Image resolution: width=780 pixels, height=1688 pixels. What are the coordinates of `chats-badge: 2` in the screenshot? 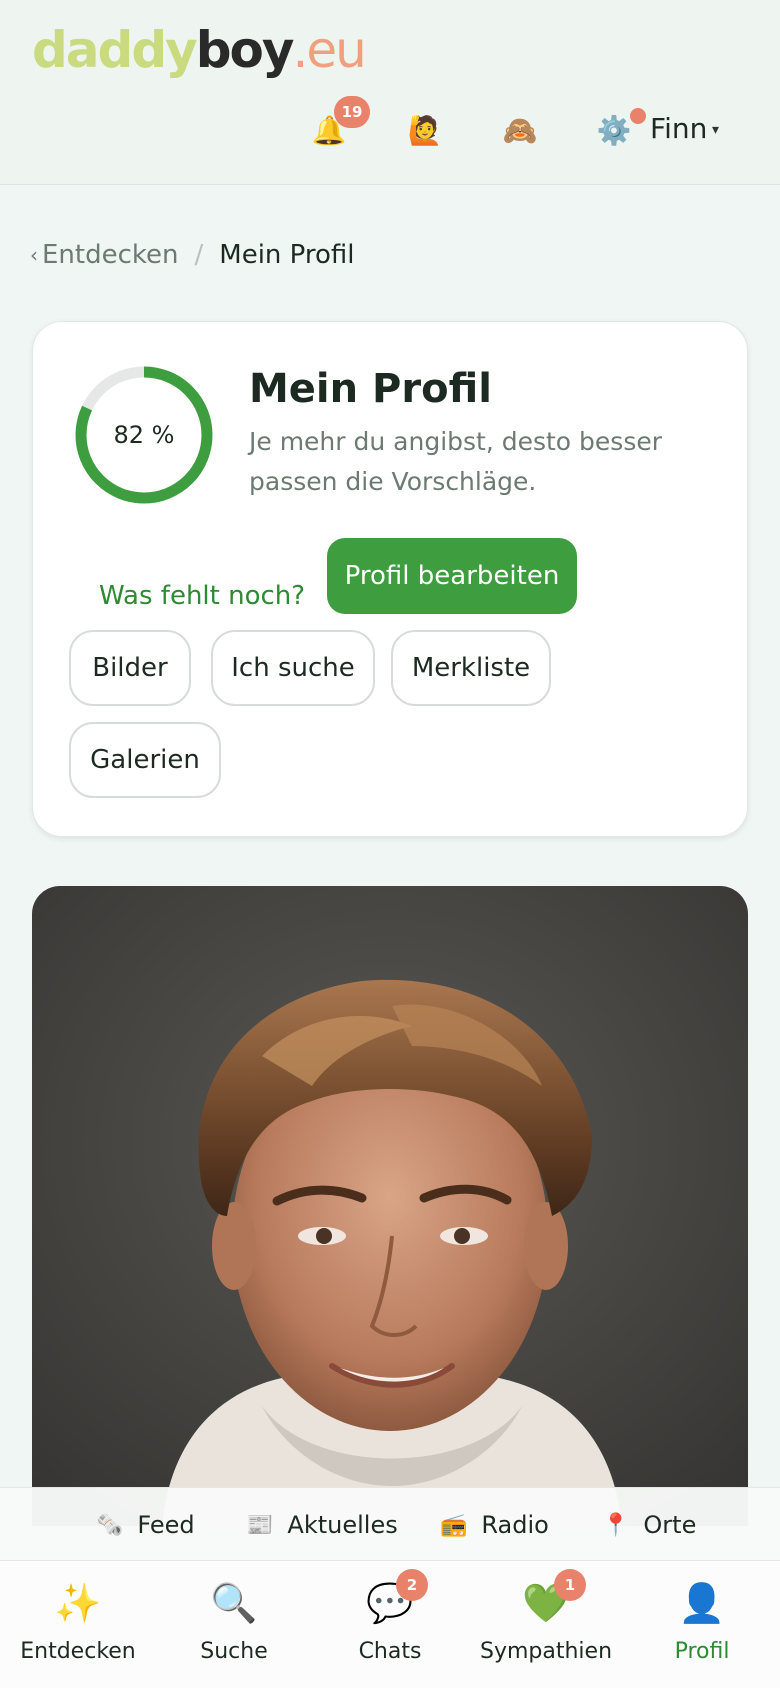 It's located at (412, 1585).